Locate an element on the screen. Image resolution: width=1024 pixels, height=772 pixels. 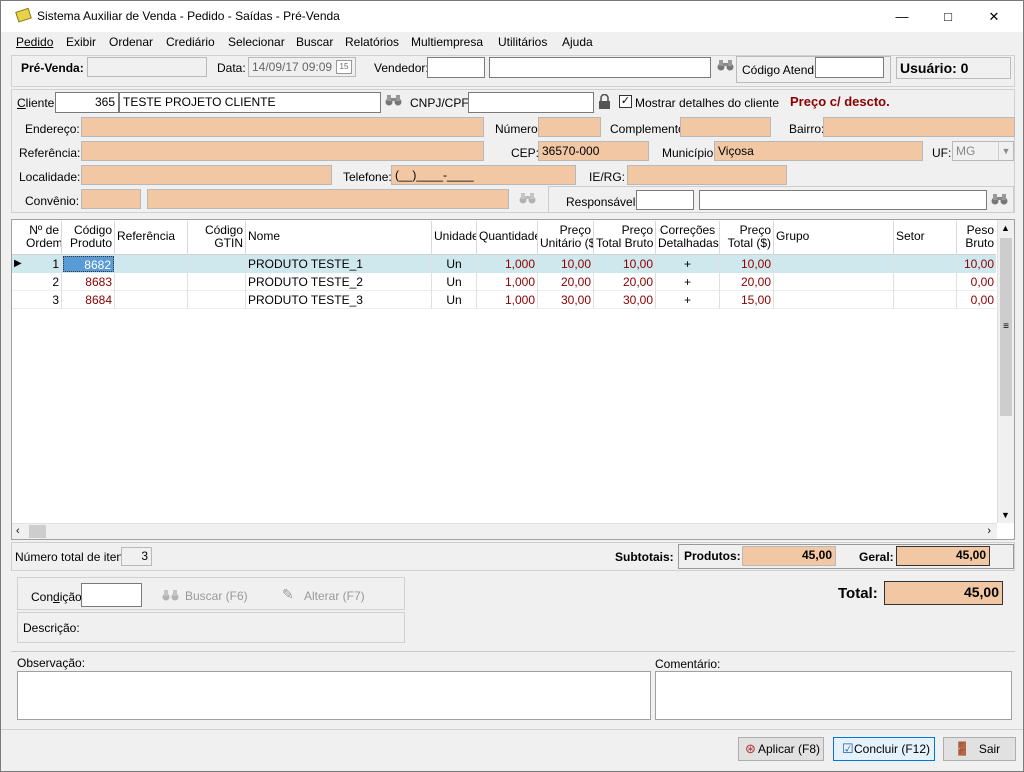
cnpj-input is located at coordinates (531, 102).